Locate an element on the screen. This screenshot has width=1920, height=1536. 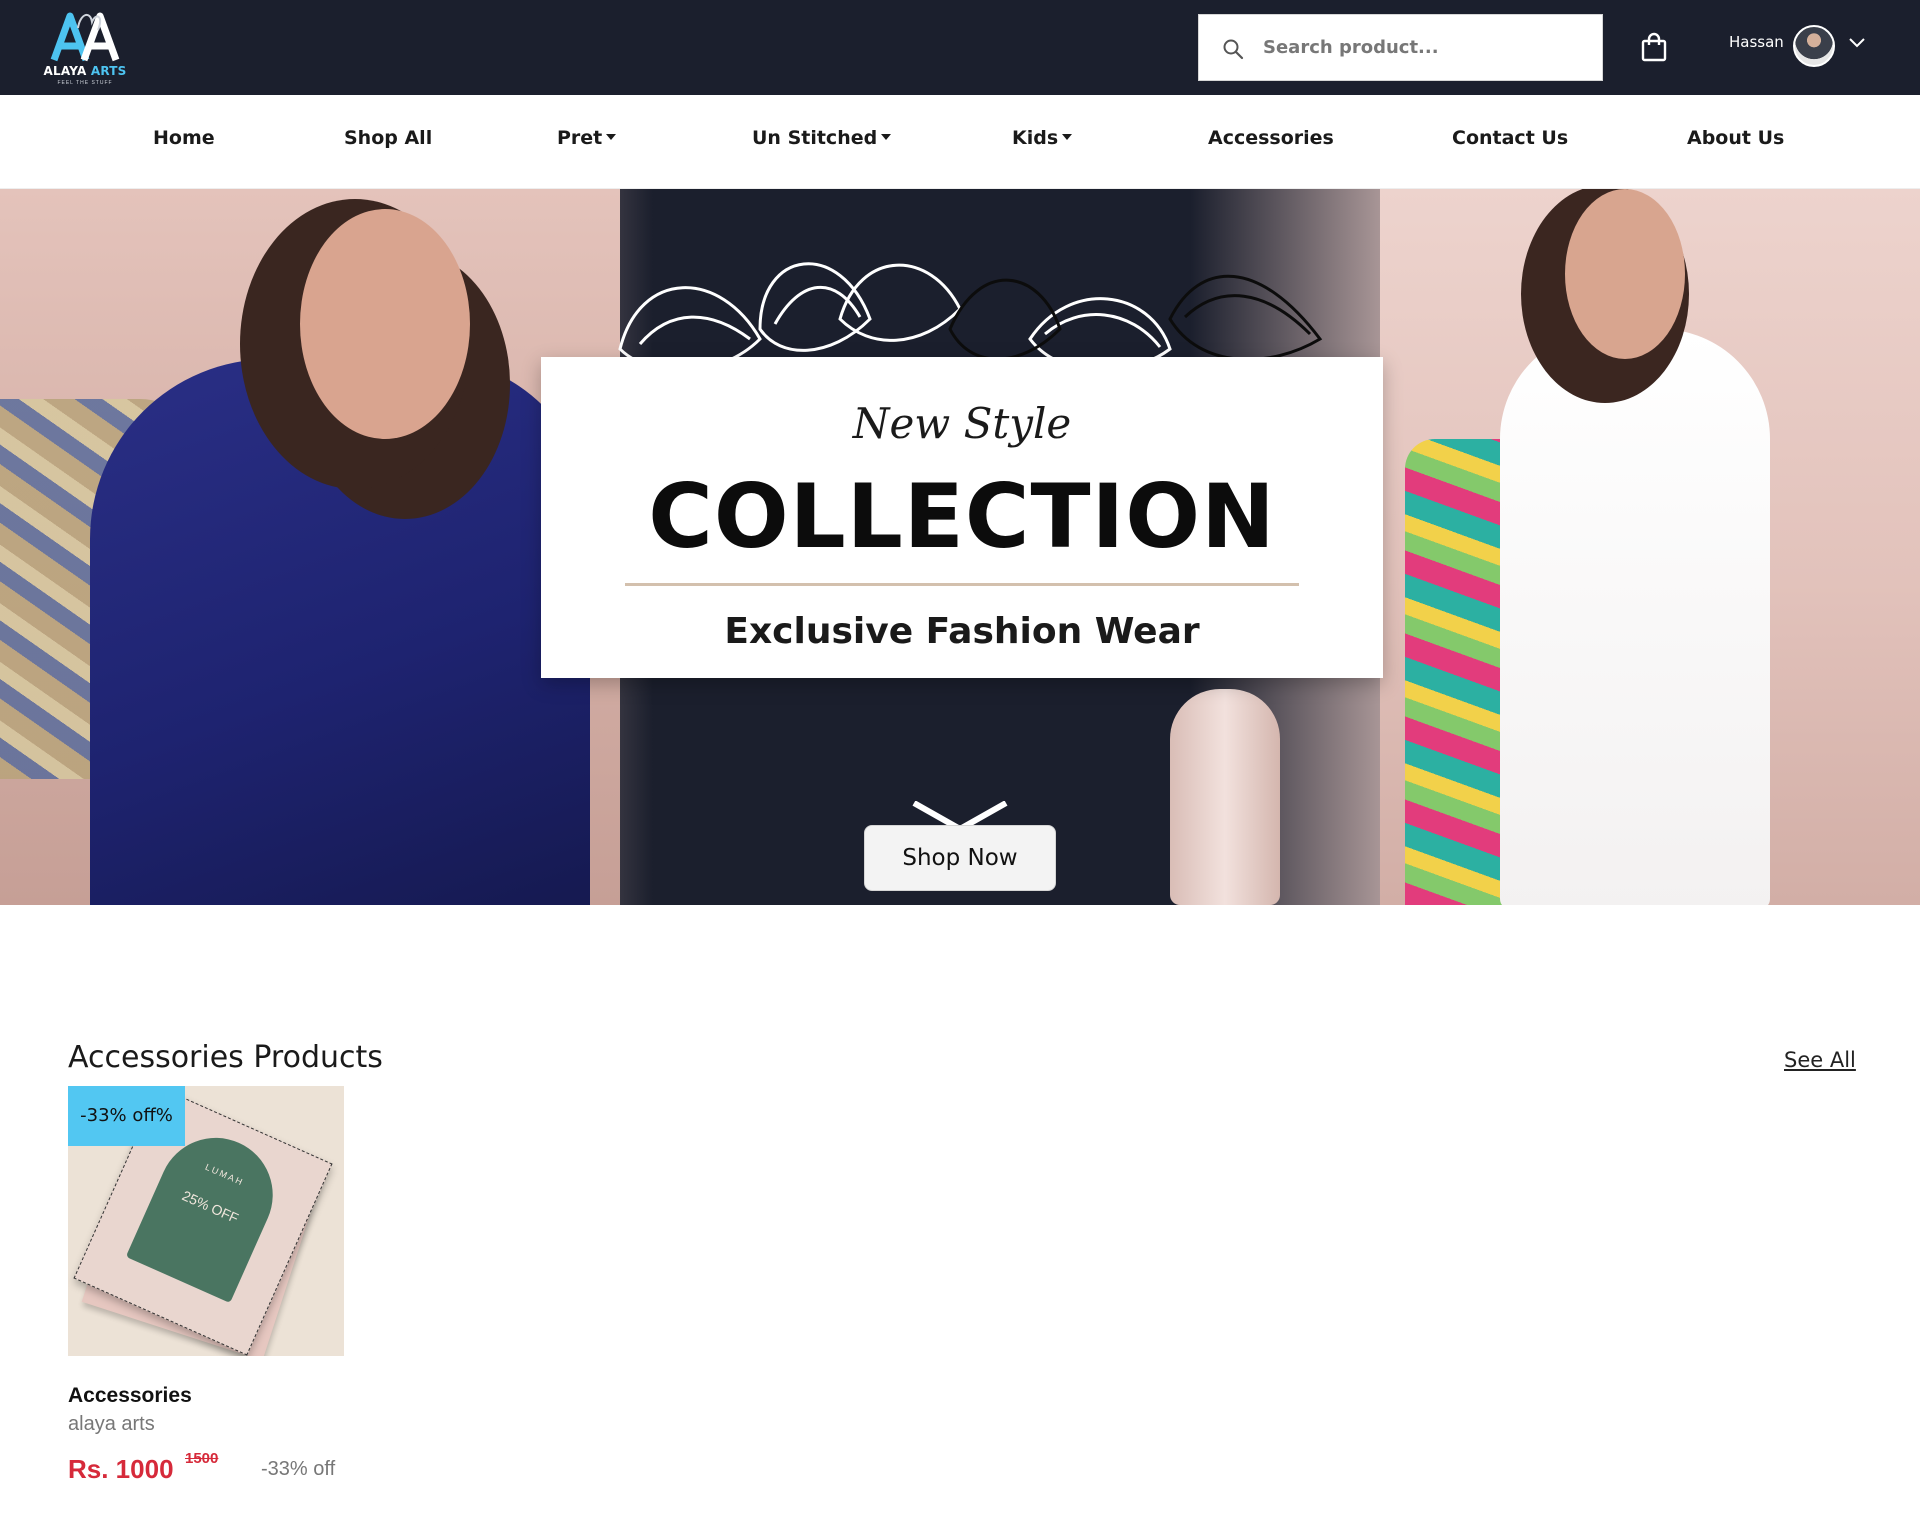
nav-label: Home is located at coordinates (184, 138).